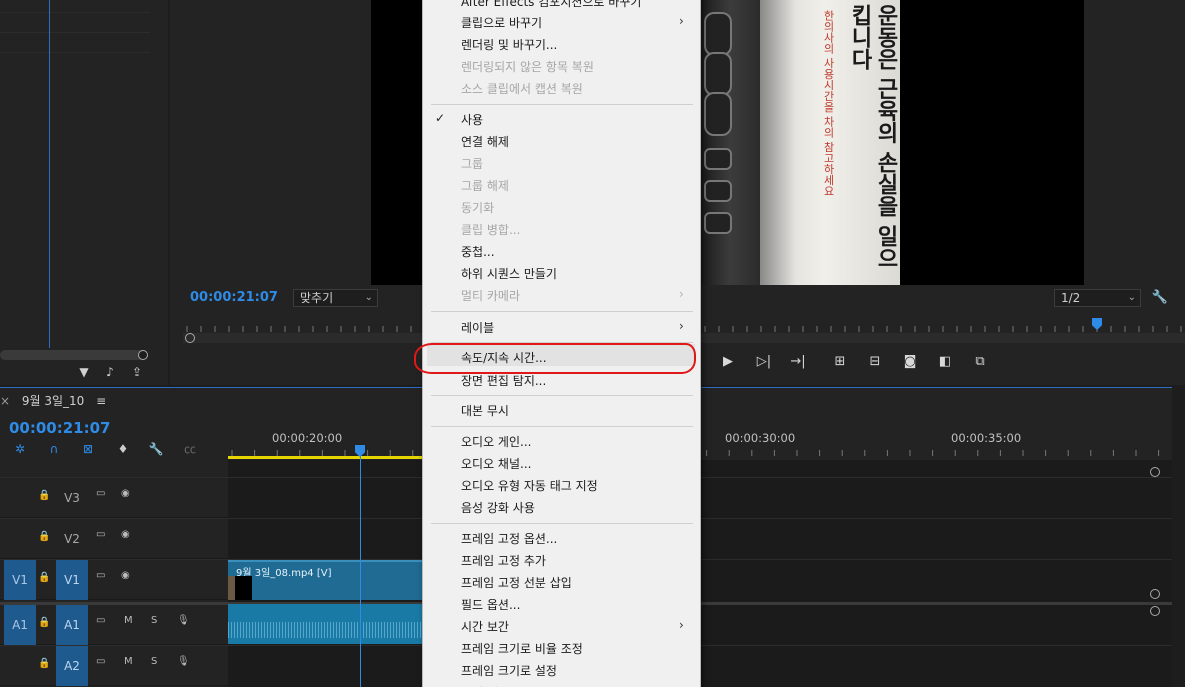 Image resolution: width=1185 pixels, height=687 pixels. What do you see at coordinates (328, 630) in the screenshot?
I see `audio-waveform` at bounding box center [328, 630].